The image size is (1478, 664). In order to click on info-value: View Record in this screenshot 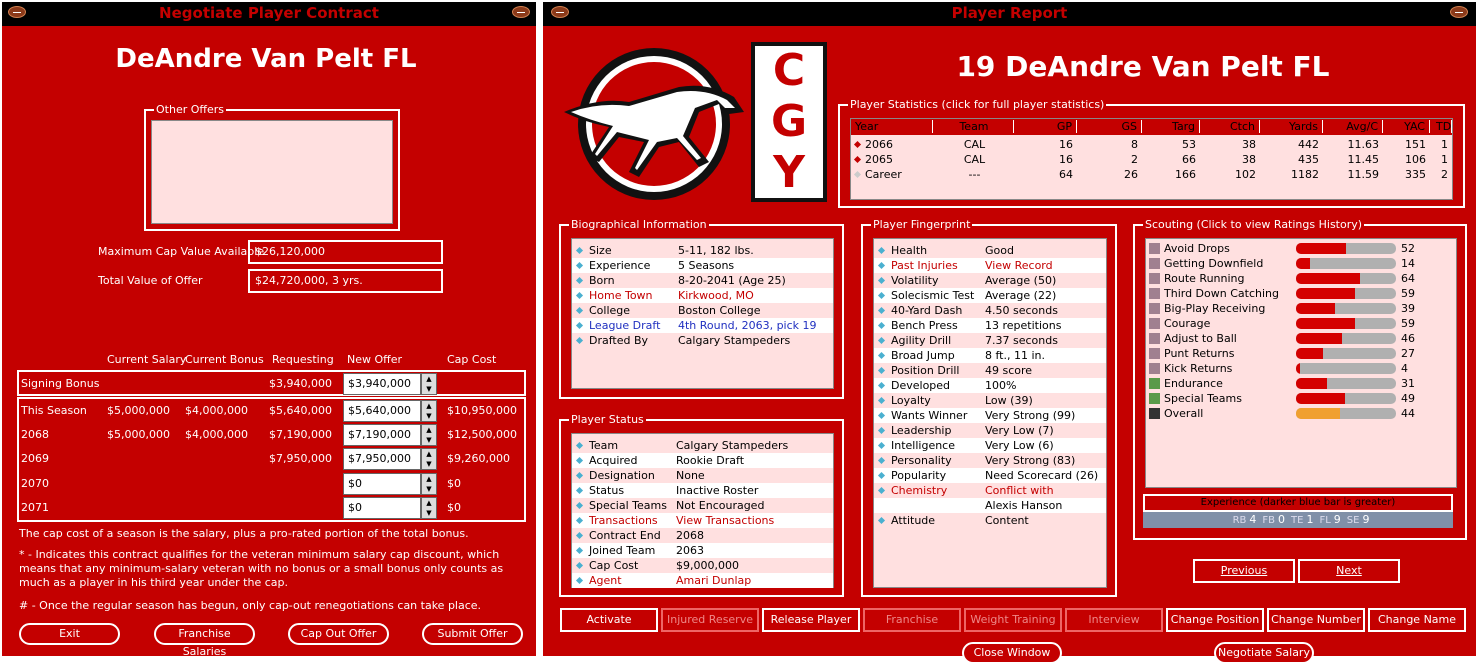, I will do `click(1019, 265)`.